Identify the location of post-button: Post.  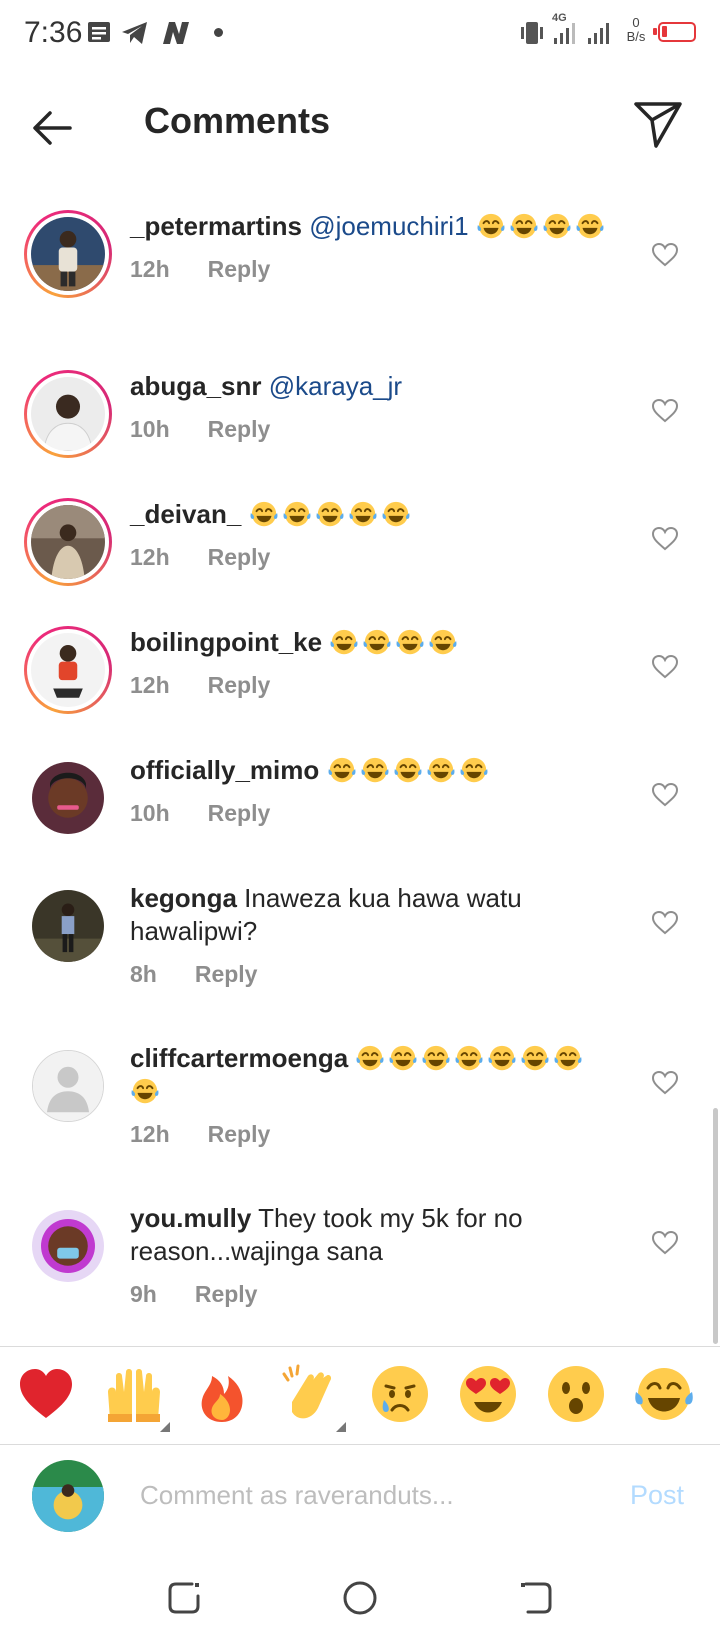
(657, 1495).